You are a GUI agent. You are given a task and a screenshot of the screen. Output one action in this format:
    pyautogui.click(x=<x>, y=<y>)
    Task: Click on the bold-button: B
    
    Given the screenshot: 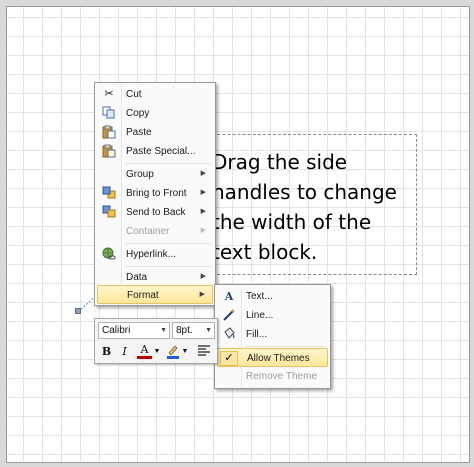 What is the action you would take?
    pyautogui.click(x=106, y=351)
    